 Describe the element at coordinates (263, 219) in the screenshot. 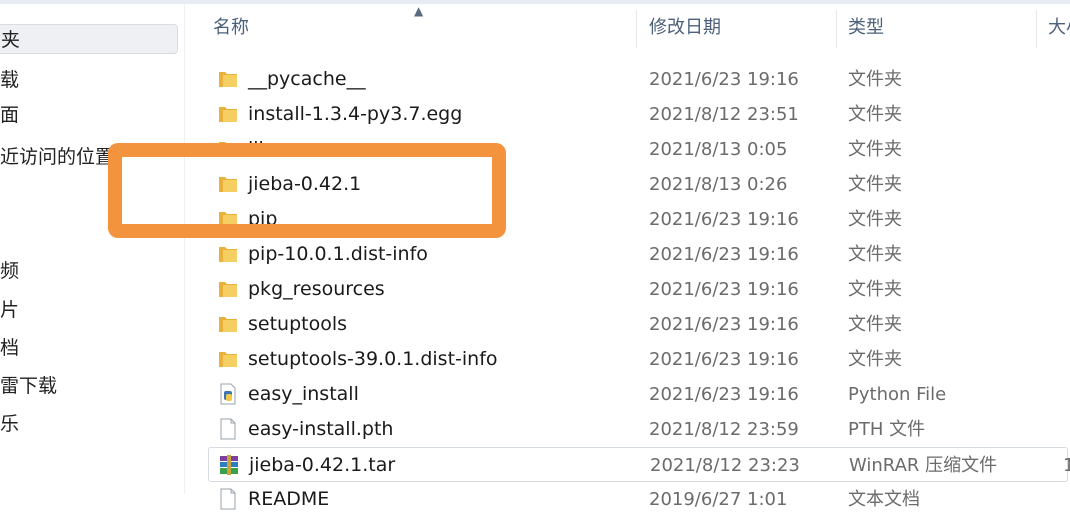

I see `file-name: pip` at that location.